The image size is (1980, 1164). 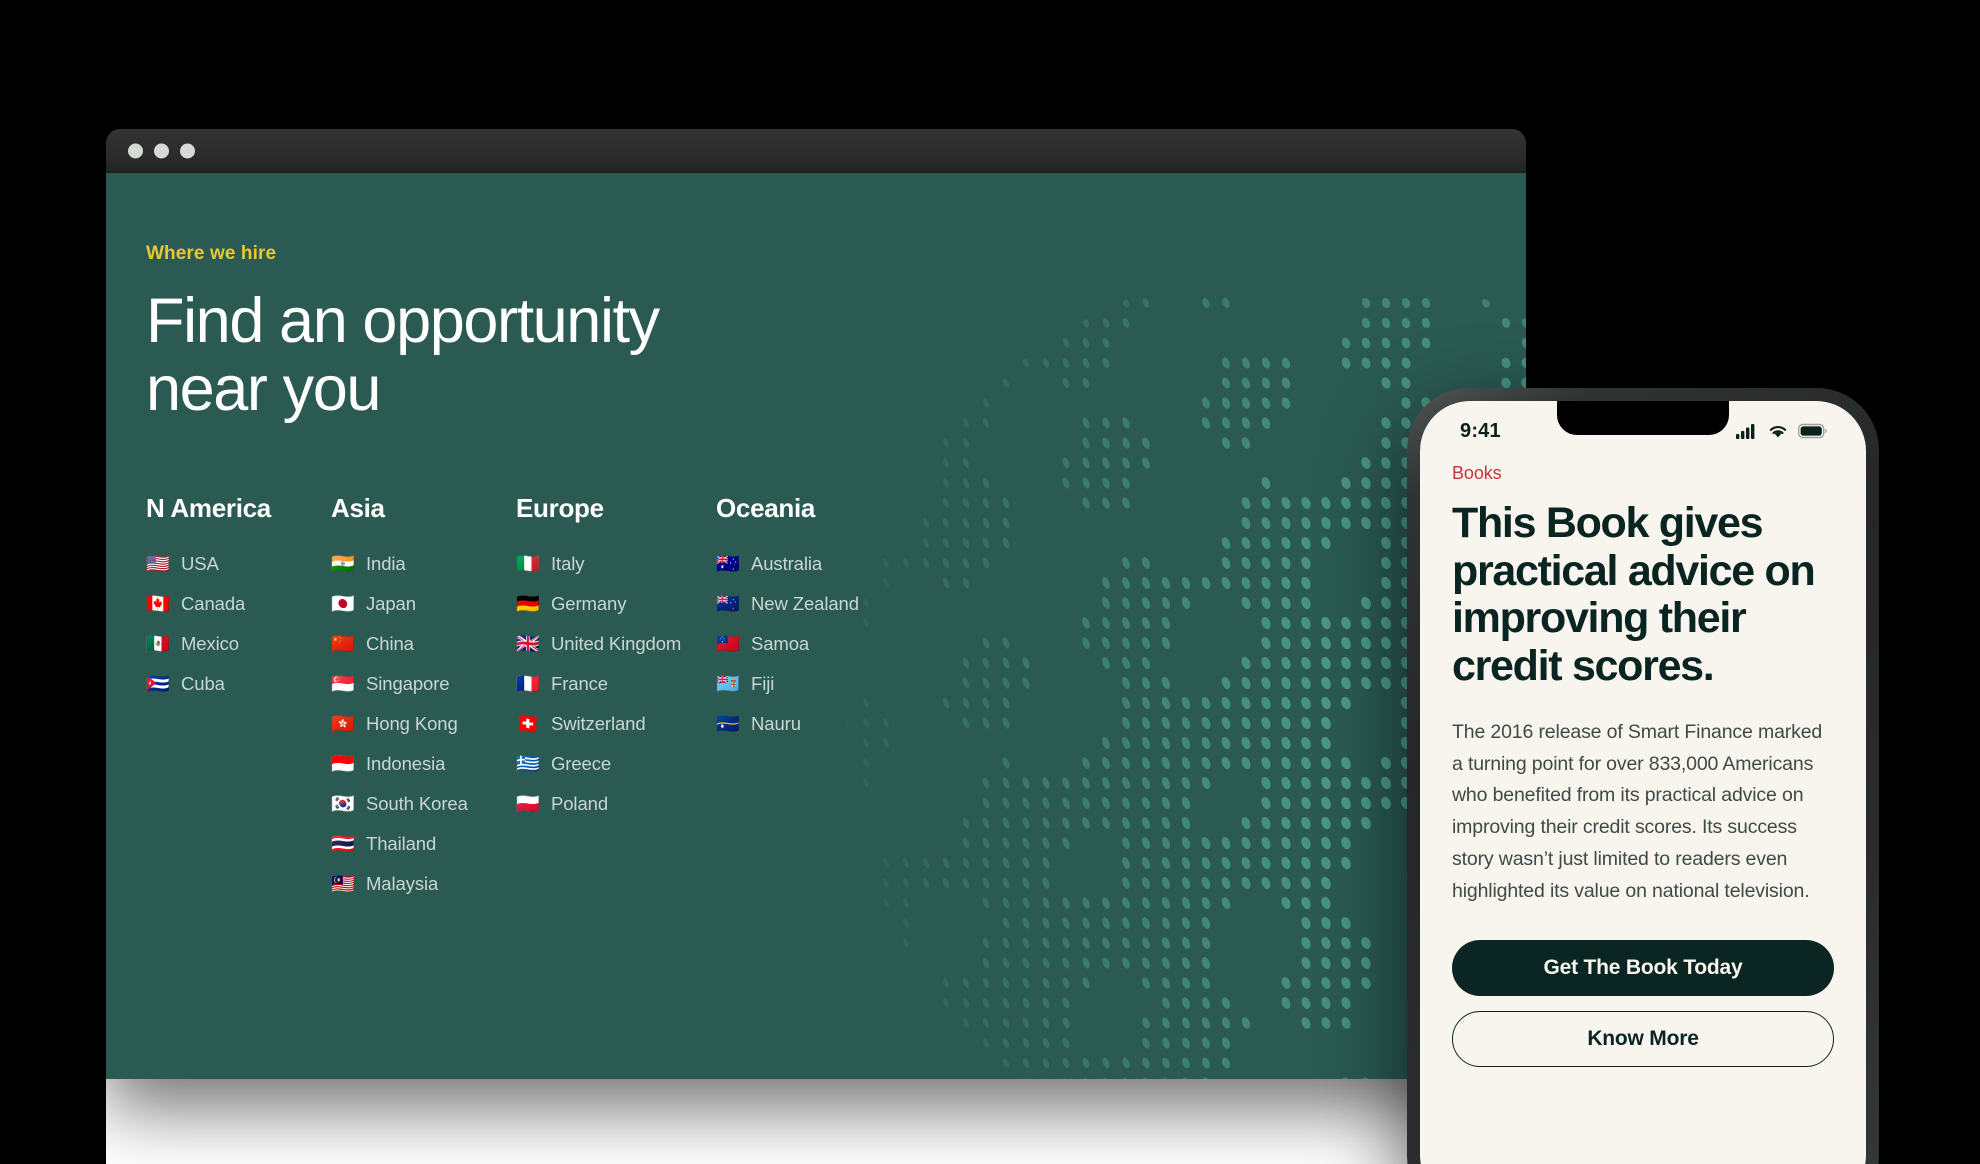 I want to click on flag-icon-south-korea: 🇰🇷, so click(x=343, y=804).